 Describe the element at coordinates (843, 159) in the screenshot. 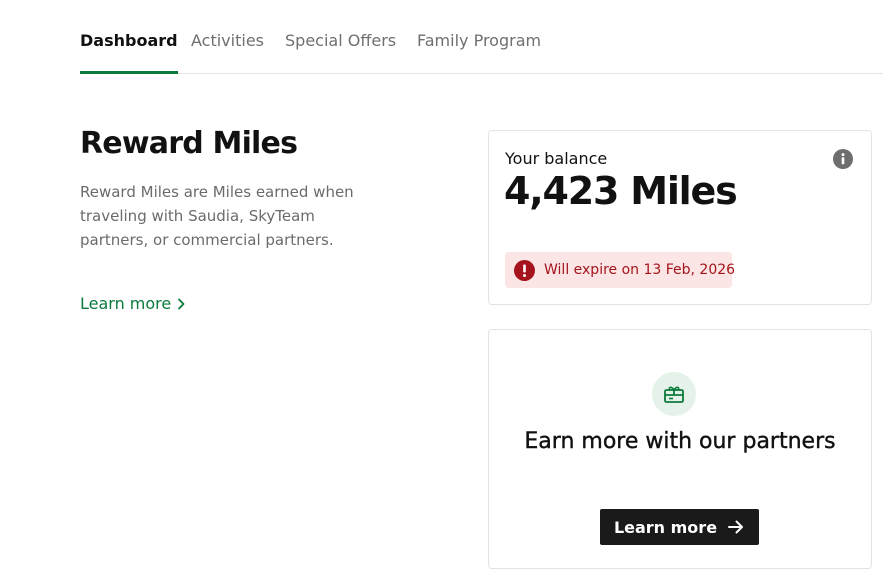

I see `info-icon` at that location.